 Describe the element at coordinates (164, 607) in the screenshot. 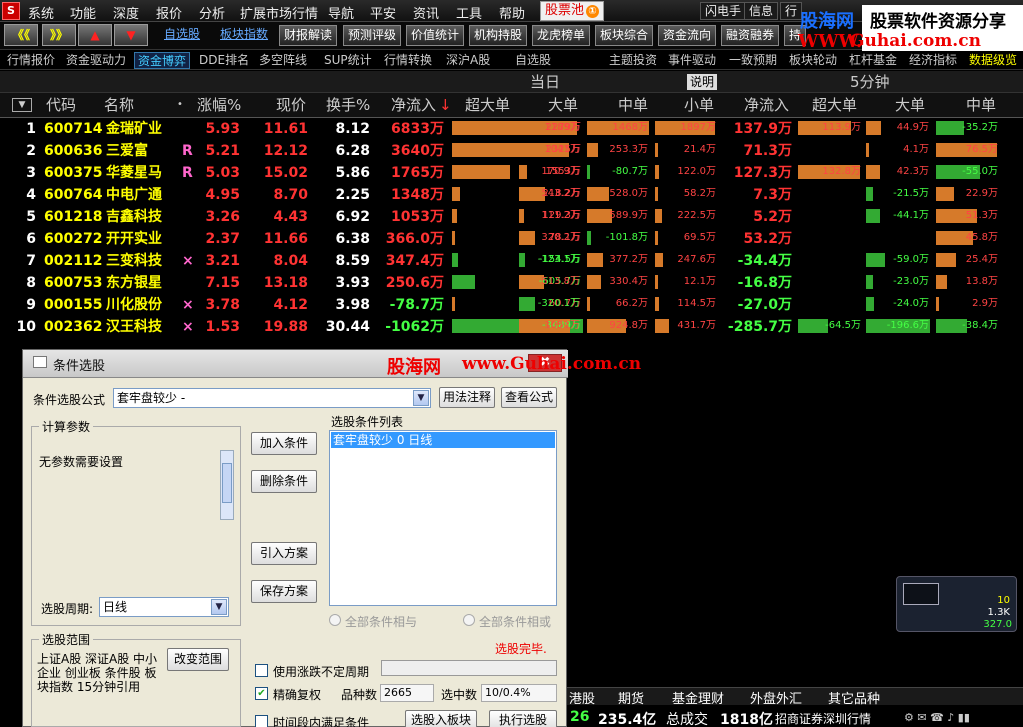

I see `period-select: 日线 ▼` at that location.